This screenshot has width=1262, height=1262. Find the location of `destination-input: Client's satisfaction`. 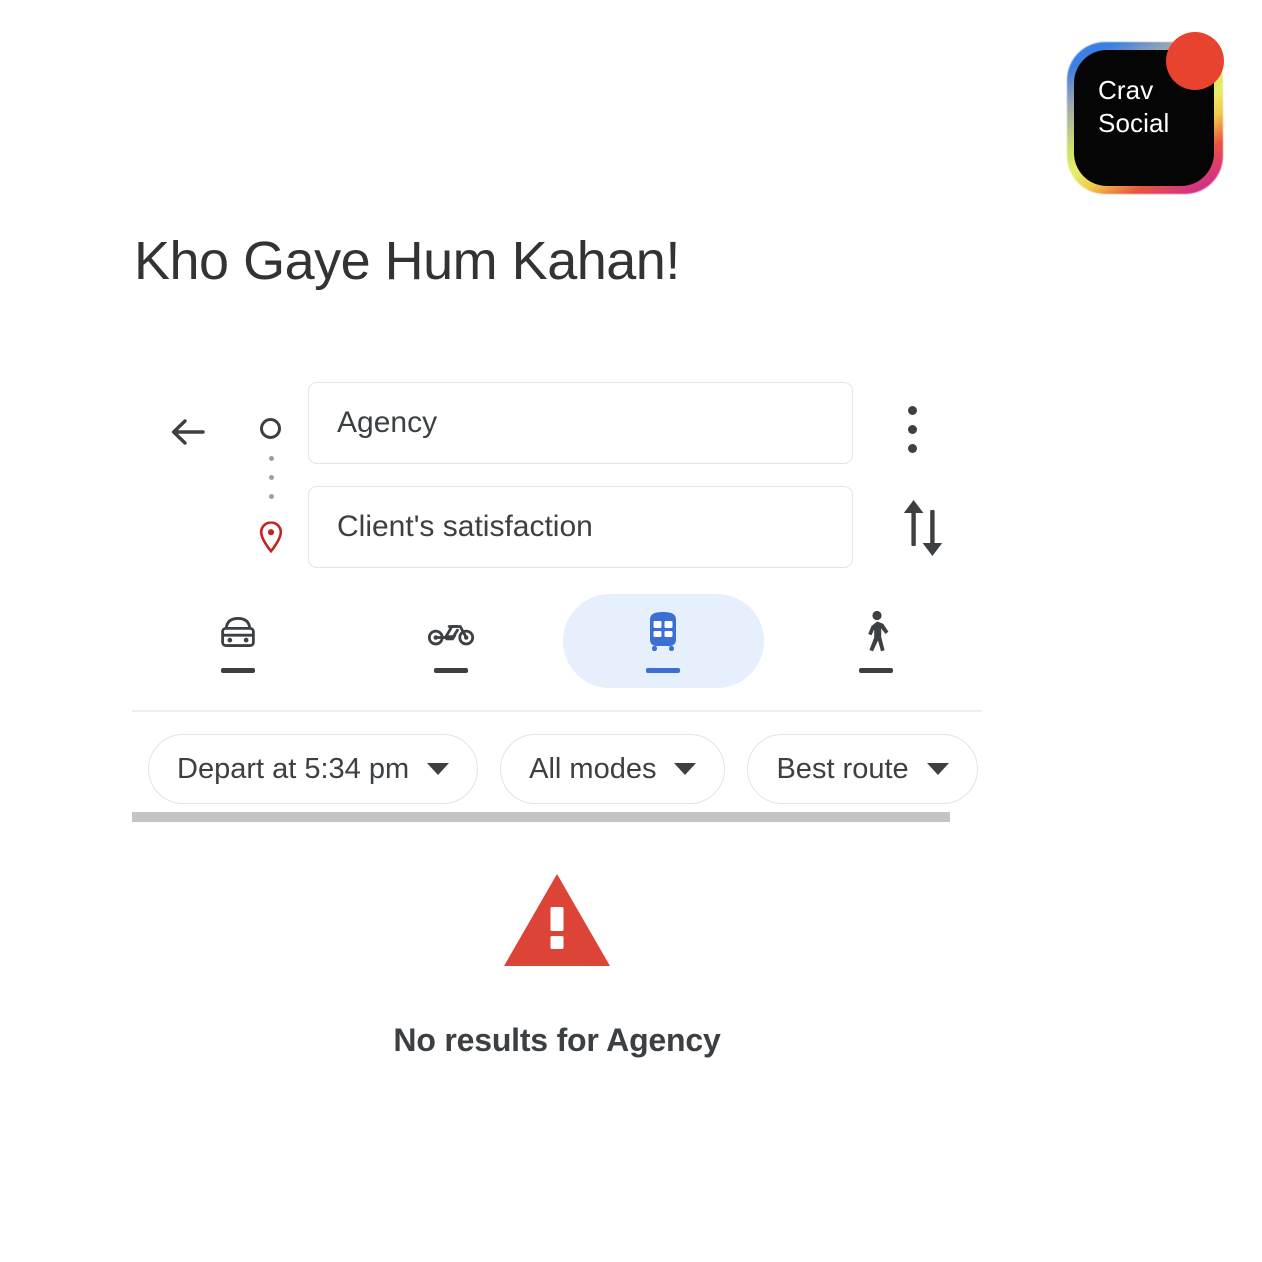

destination-input: Client's satisfaction is located at coordinates (580, 527).